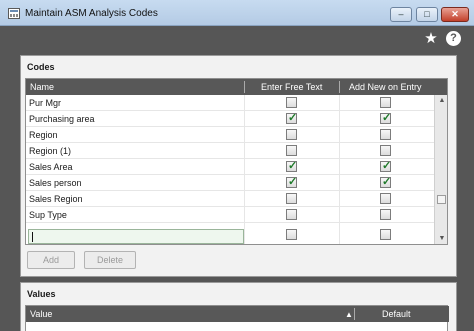 This screenshot has height=331, width=474. Describe the element at coordinates (230, 151) in the screenshot. I see `table-row: Region (1)` at that location.